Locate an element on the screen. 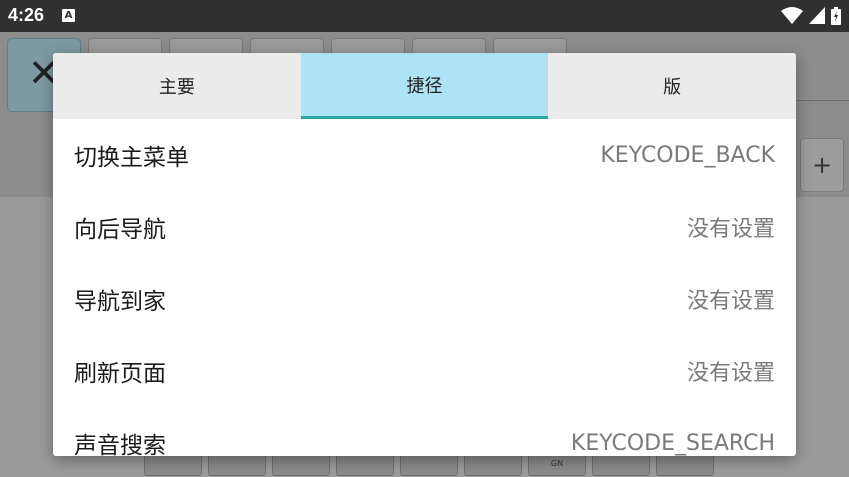  shortcut-value: KEYCODE_SEARCH is located at coordinates (672, 443).